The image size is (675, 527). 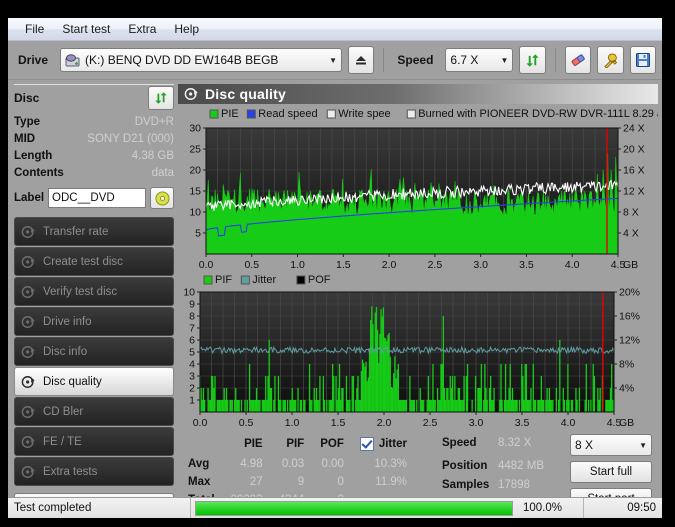 I want to click on elapsed-time: 09:50, so click(x=641, y=508).